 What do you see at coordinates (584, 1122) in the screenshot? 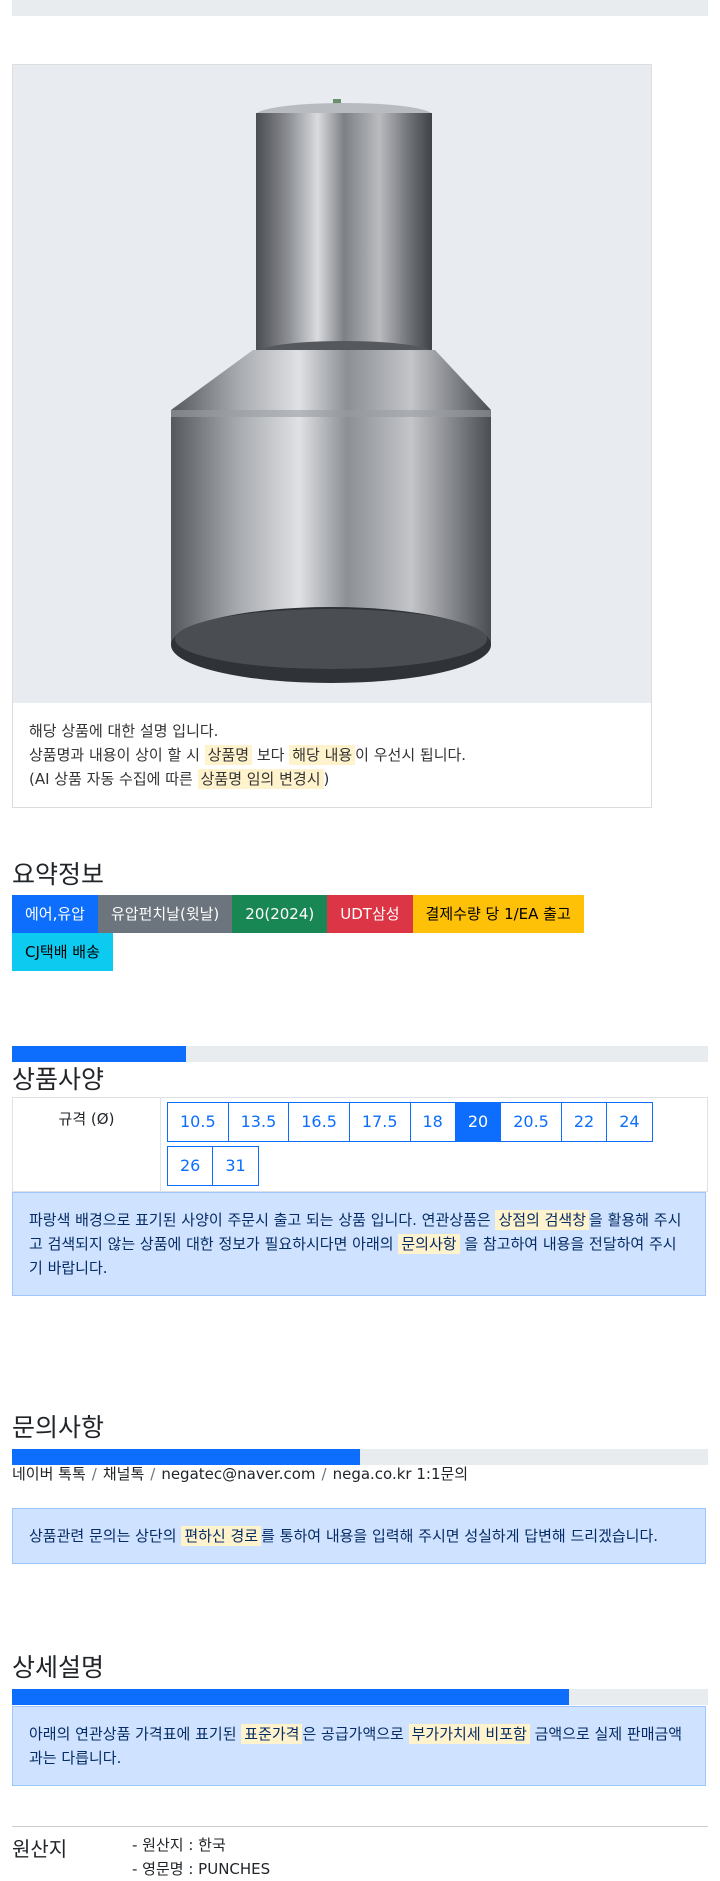
I see `spec-option-chip: 22` at bounding box center [584, 1122].